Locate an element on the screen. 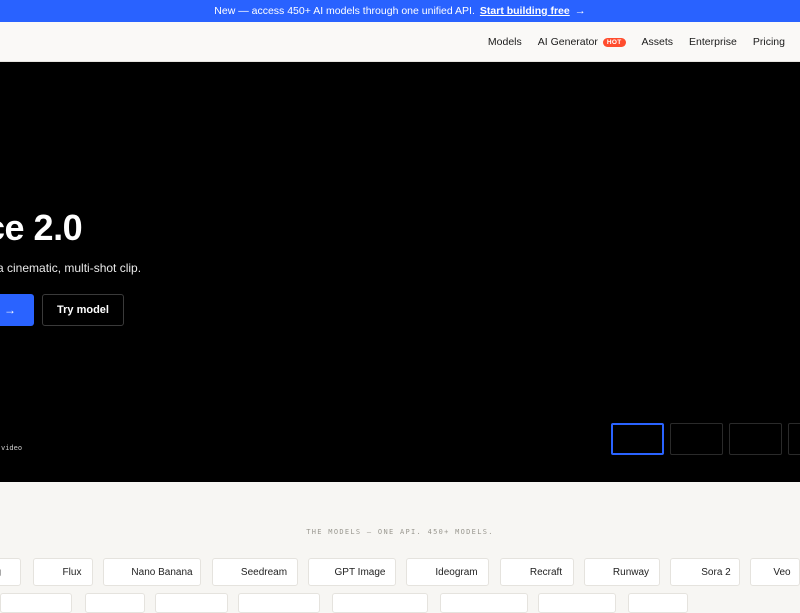 Image resolution: width=800 pixels, height=613 pixels. model-chip-seedream: Seedream is located at coordinates (255, 572).